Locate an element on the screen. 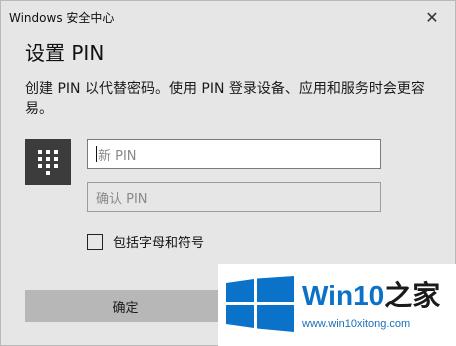 Image resolution: width=456 pixels, height=346 pixels. close-button: ✕ is located at coordinates (432, 17).